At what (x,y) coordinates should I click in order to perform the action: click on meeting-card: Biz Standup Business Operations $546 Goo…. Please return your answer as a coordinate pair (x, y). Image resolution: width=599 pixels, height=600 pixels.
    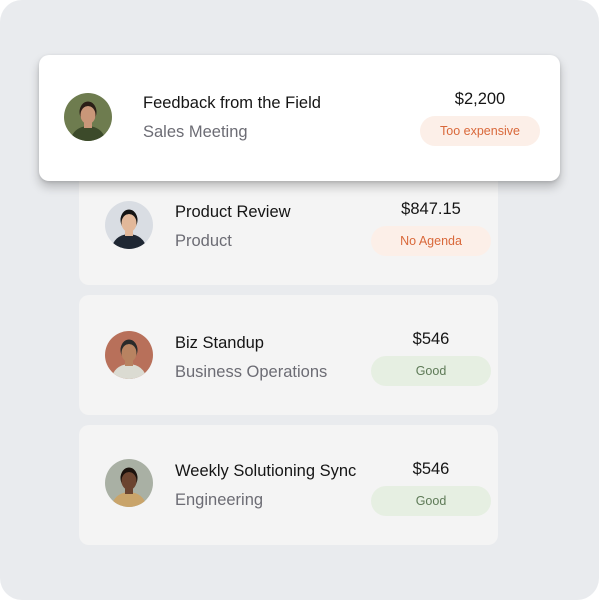
    Looking at the image, I should click on (288, 355).